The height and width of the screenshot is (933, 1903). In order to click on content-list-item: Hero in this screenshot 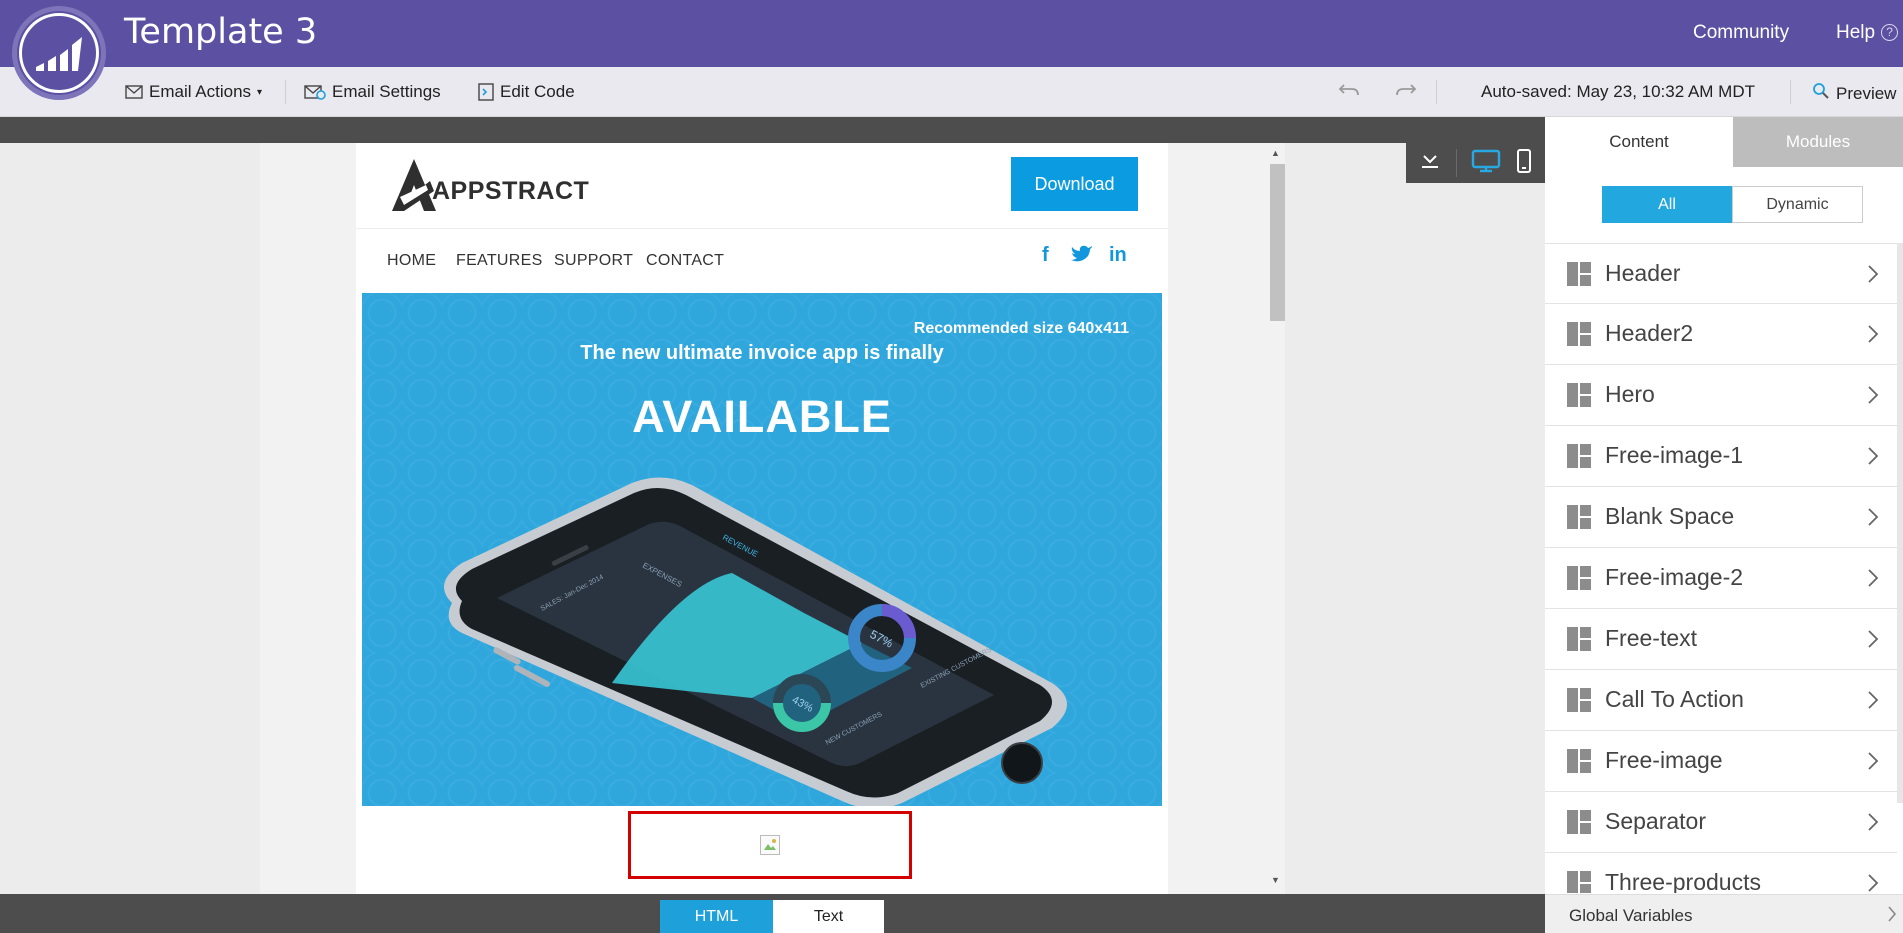, I will do `click(1721, 395)`.